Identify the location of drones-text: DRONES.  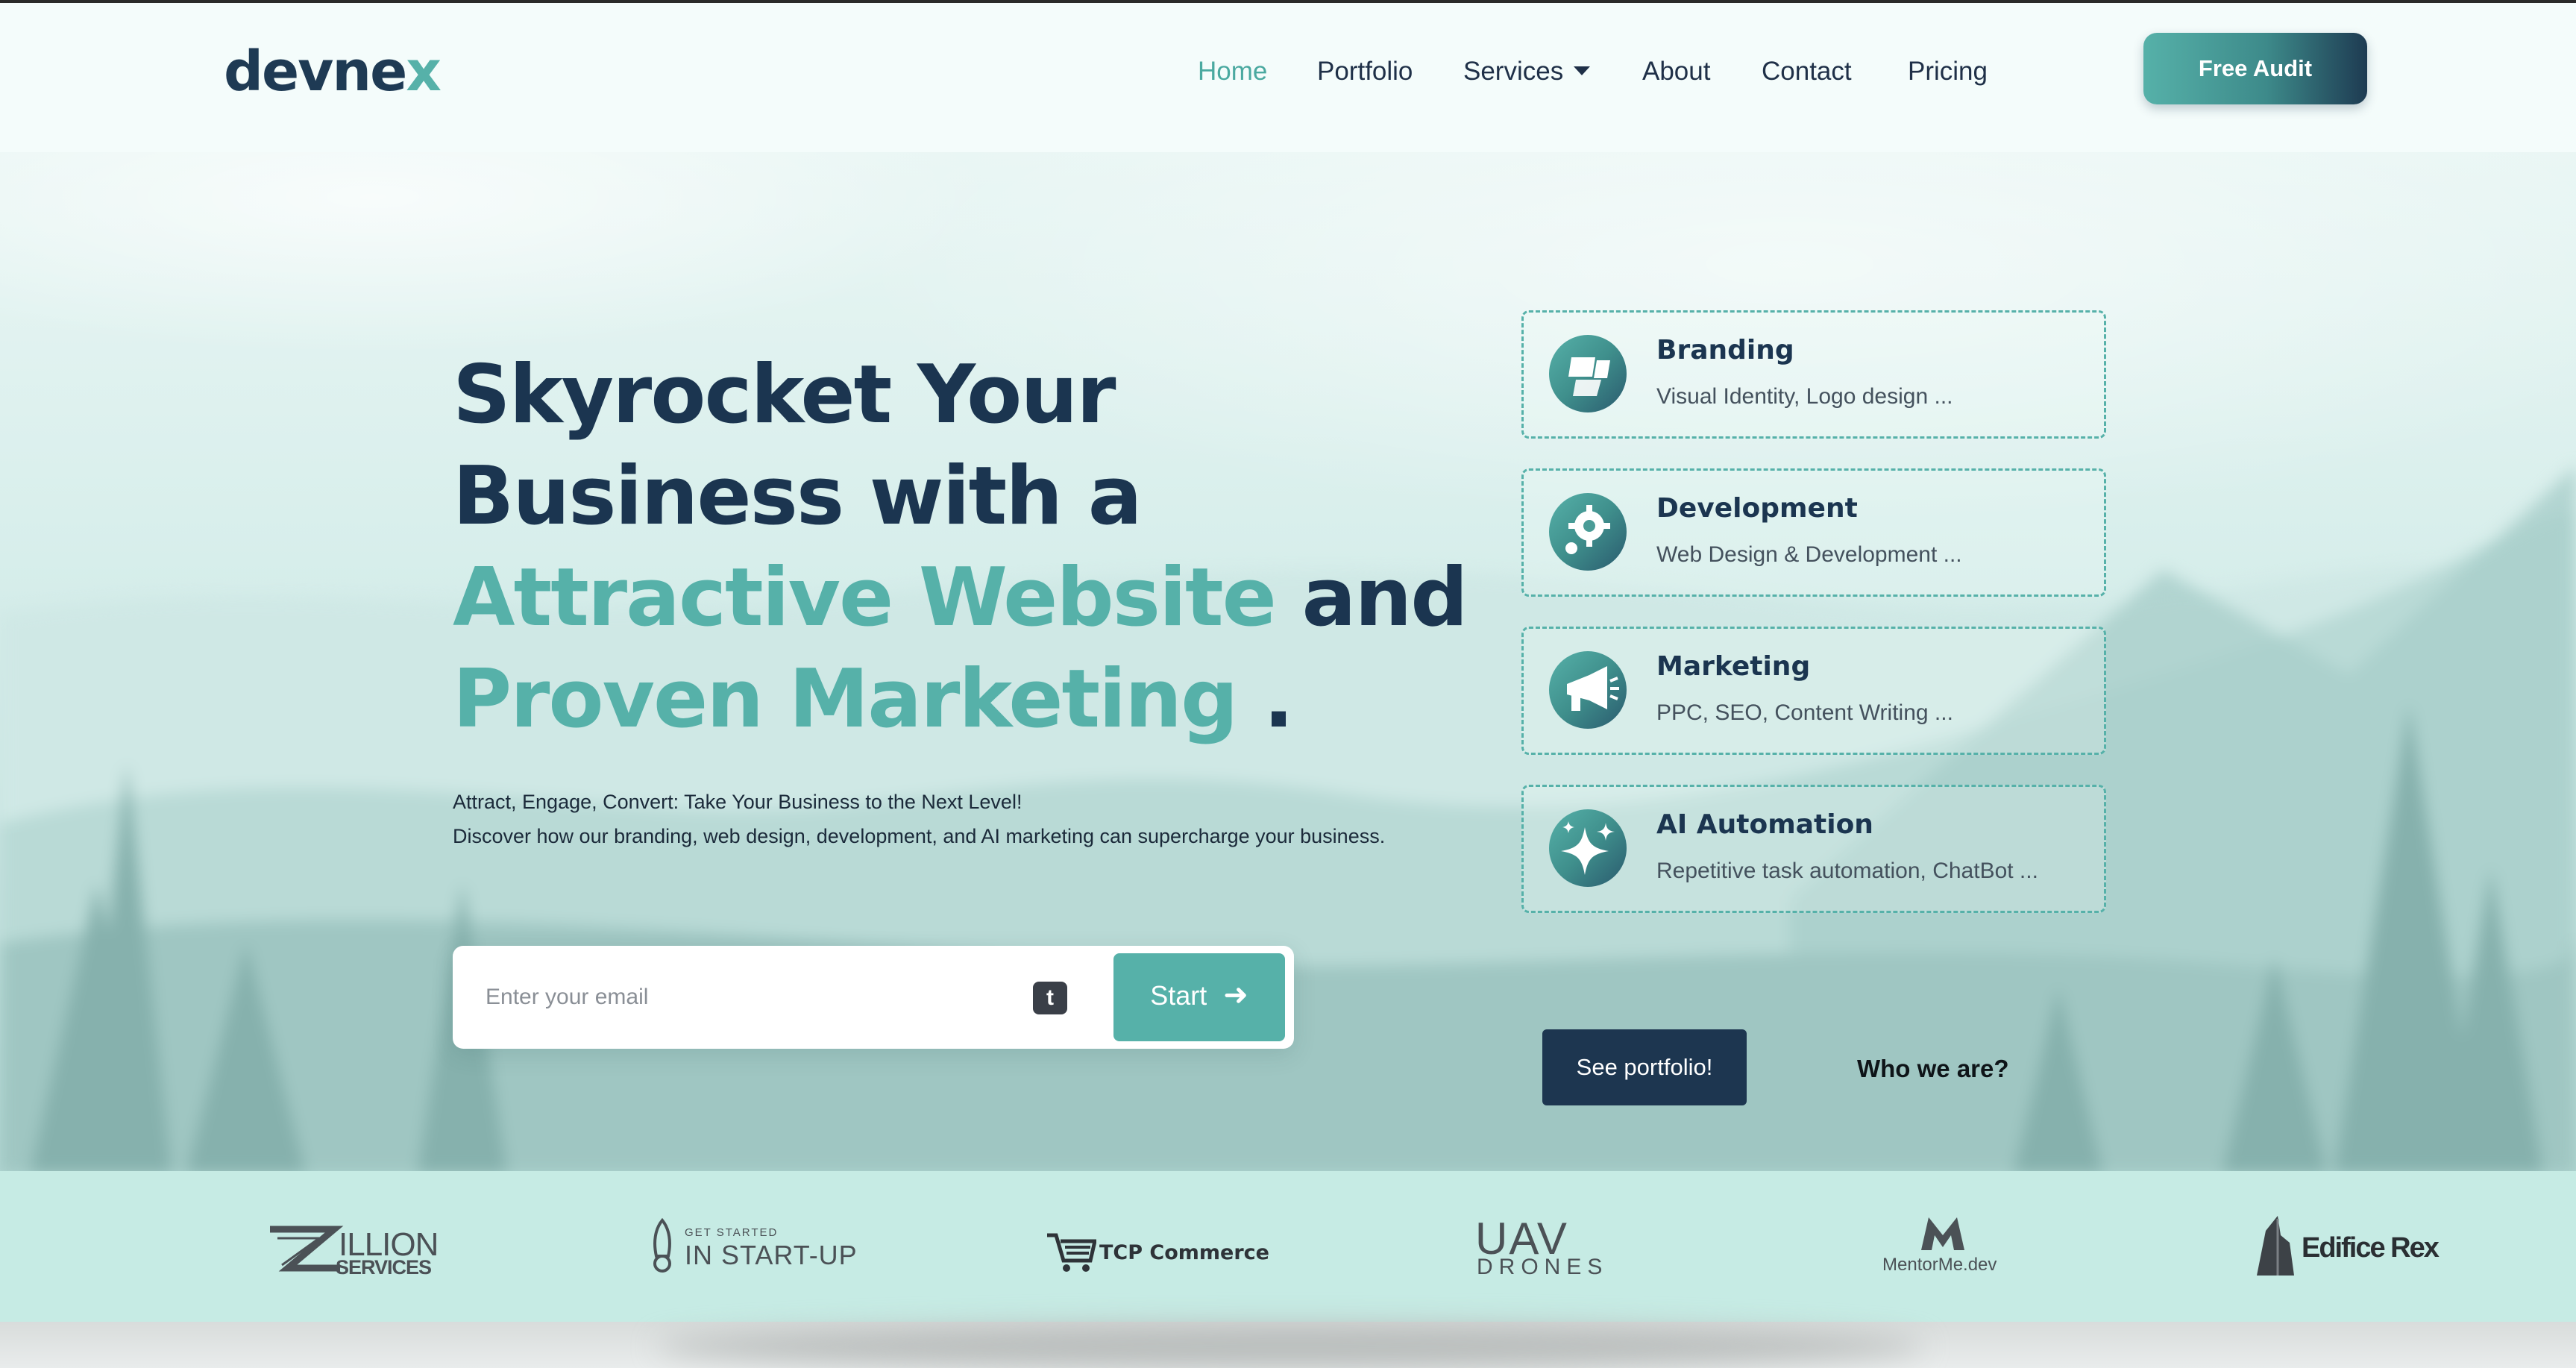
(1543, 1267).